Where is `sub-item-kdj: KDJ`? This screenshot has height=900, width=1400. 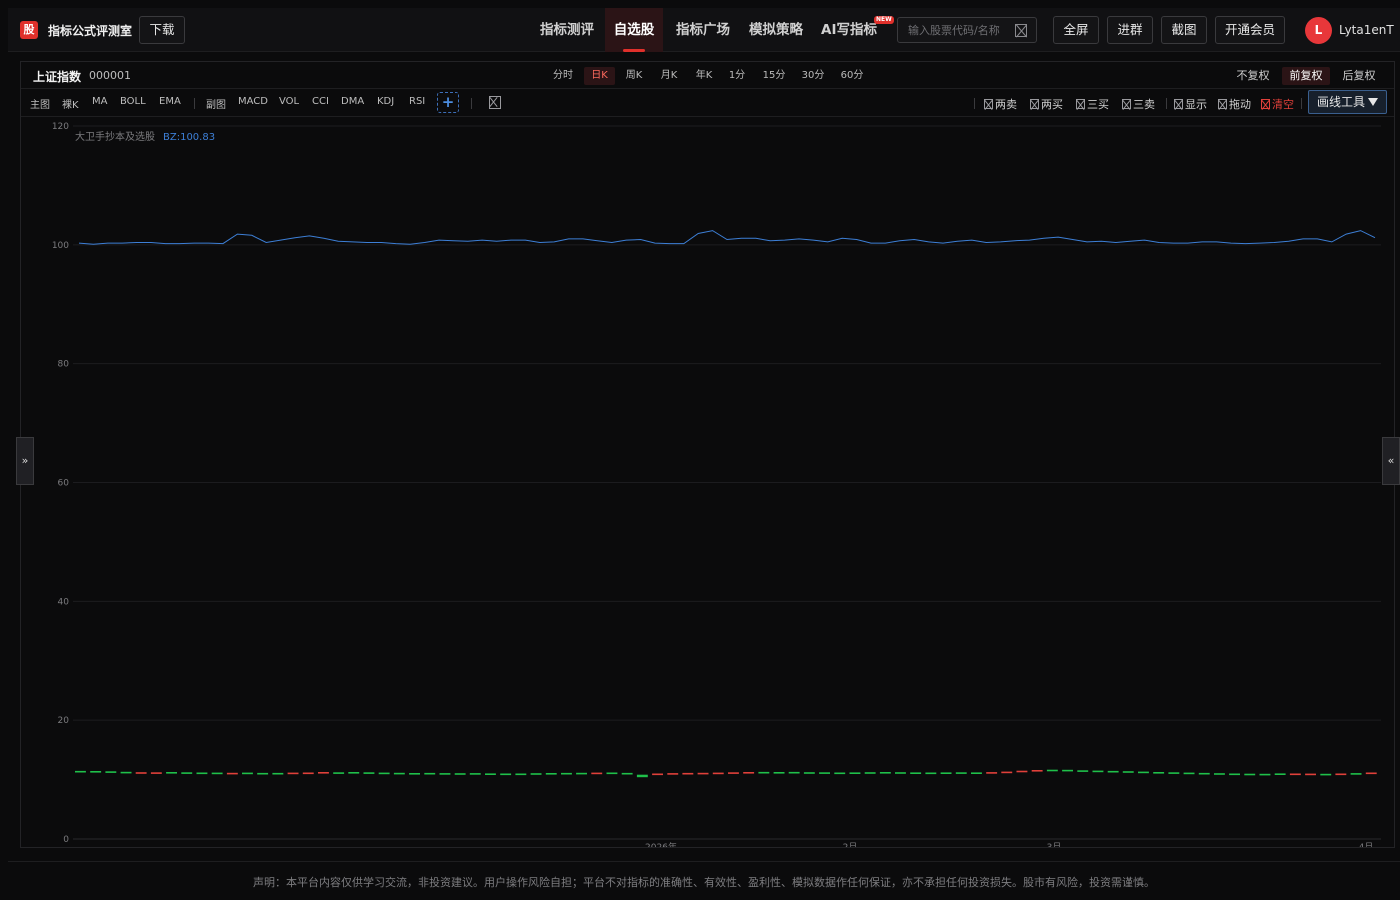
sub-item-kdj: KDJ is located at coordinates (385, 101).